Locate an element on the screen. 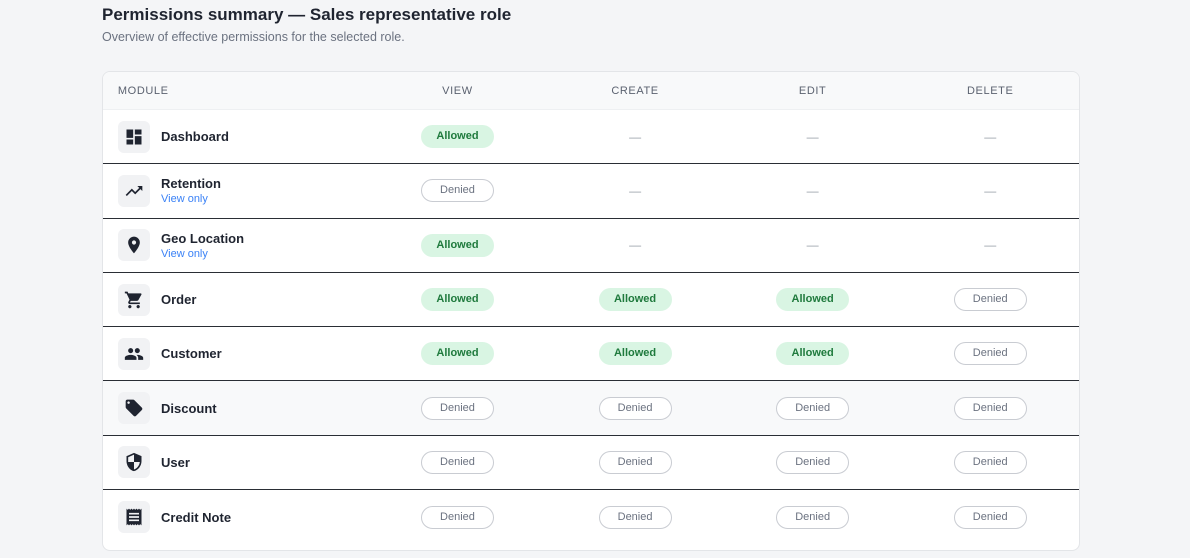  module-cell: Customer is located at coordinates (236, 353).